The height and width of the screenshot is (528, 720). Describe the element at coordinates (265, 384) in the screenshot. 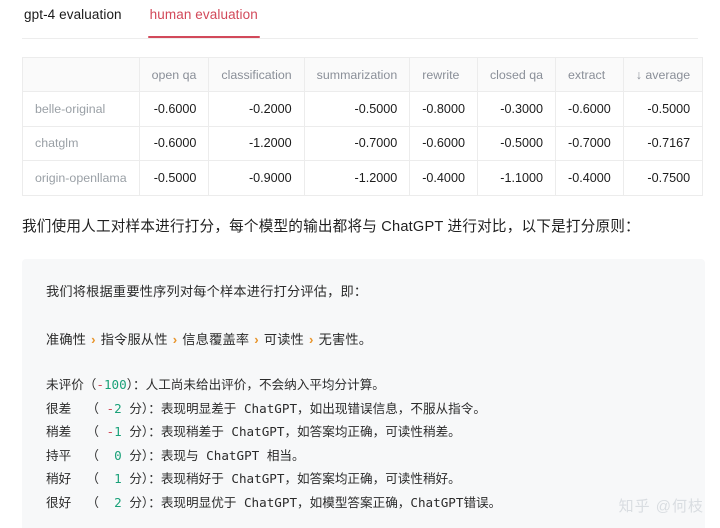

I see `score-description: 人工尚未给出评价，不会纳入平均分计算。` at that location.